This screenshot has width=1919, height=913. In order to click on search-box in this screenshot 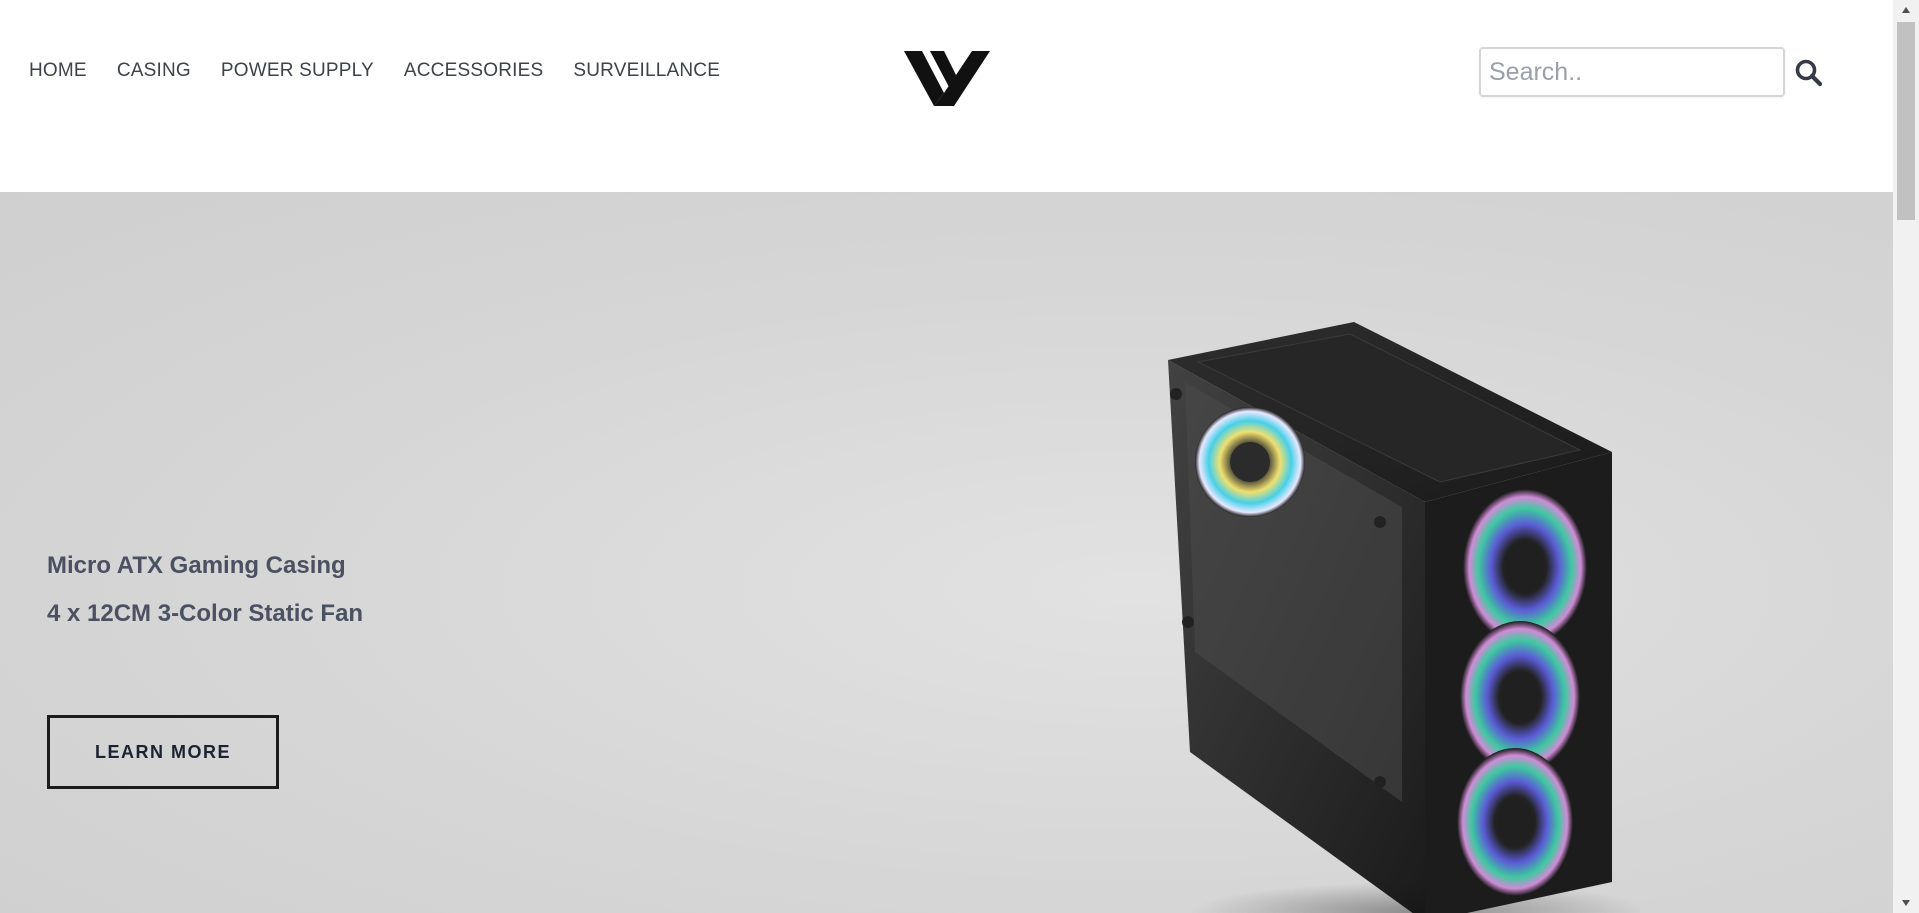, I will do `click(1651, 72)`.